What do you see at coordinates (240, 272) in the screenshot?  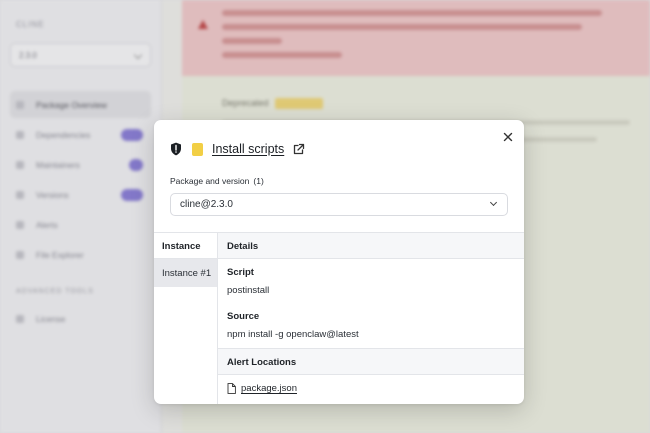 I see `script-label: Script` at bounding box center [240, 272].